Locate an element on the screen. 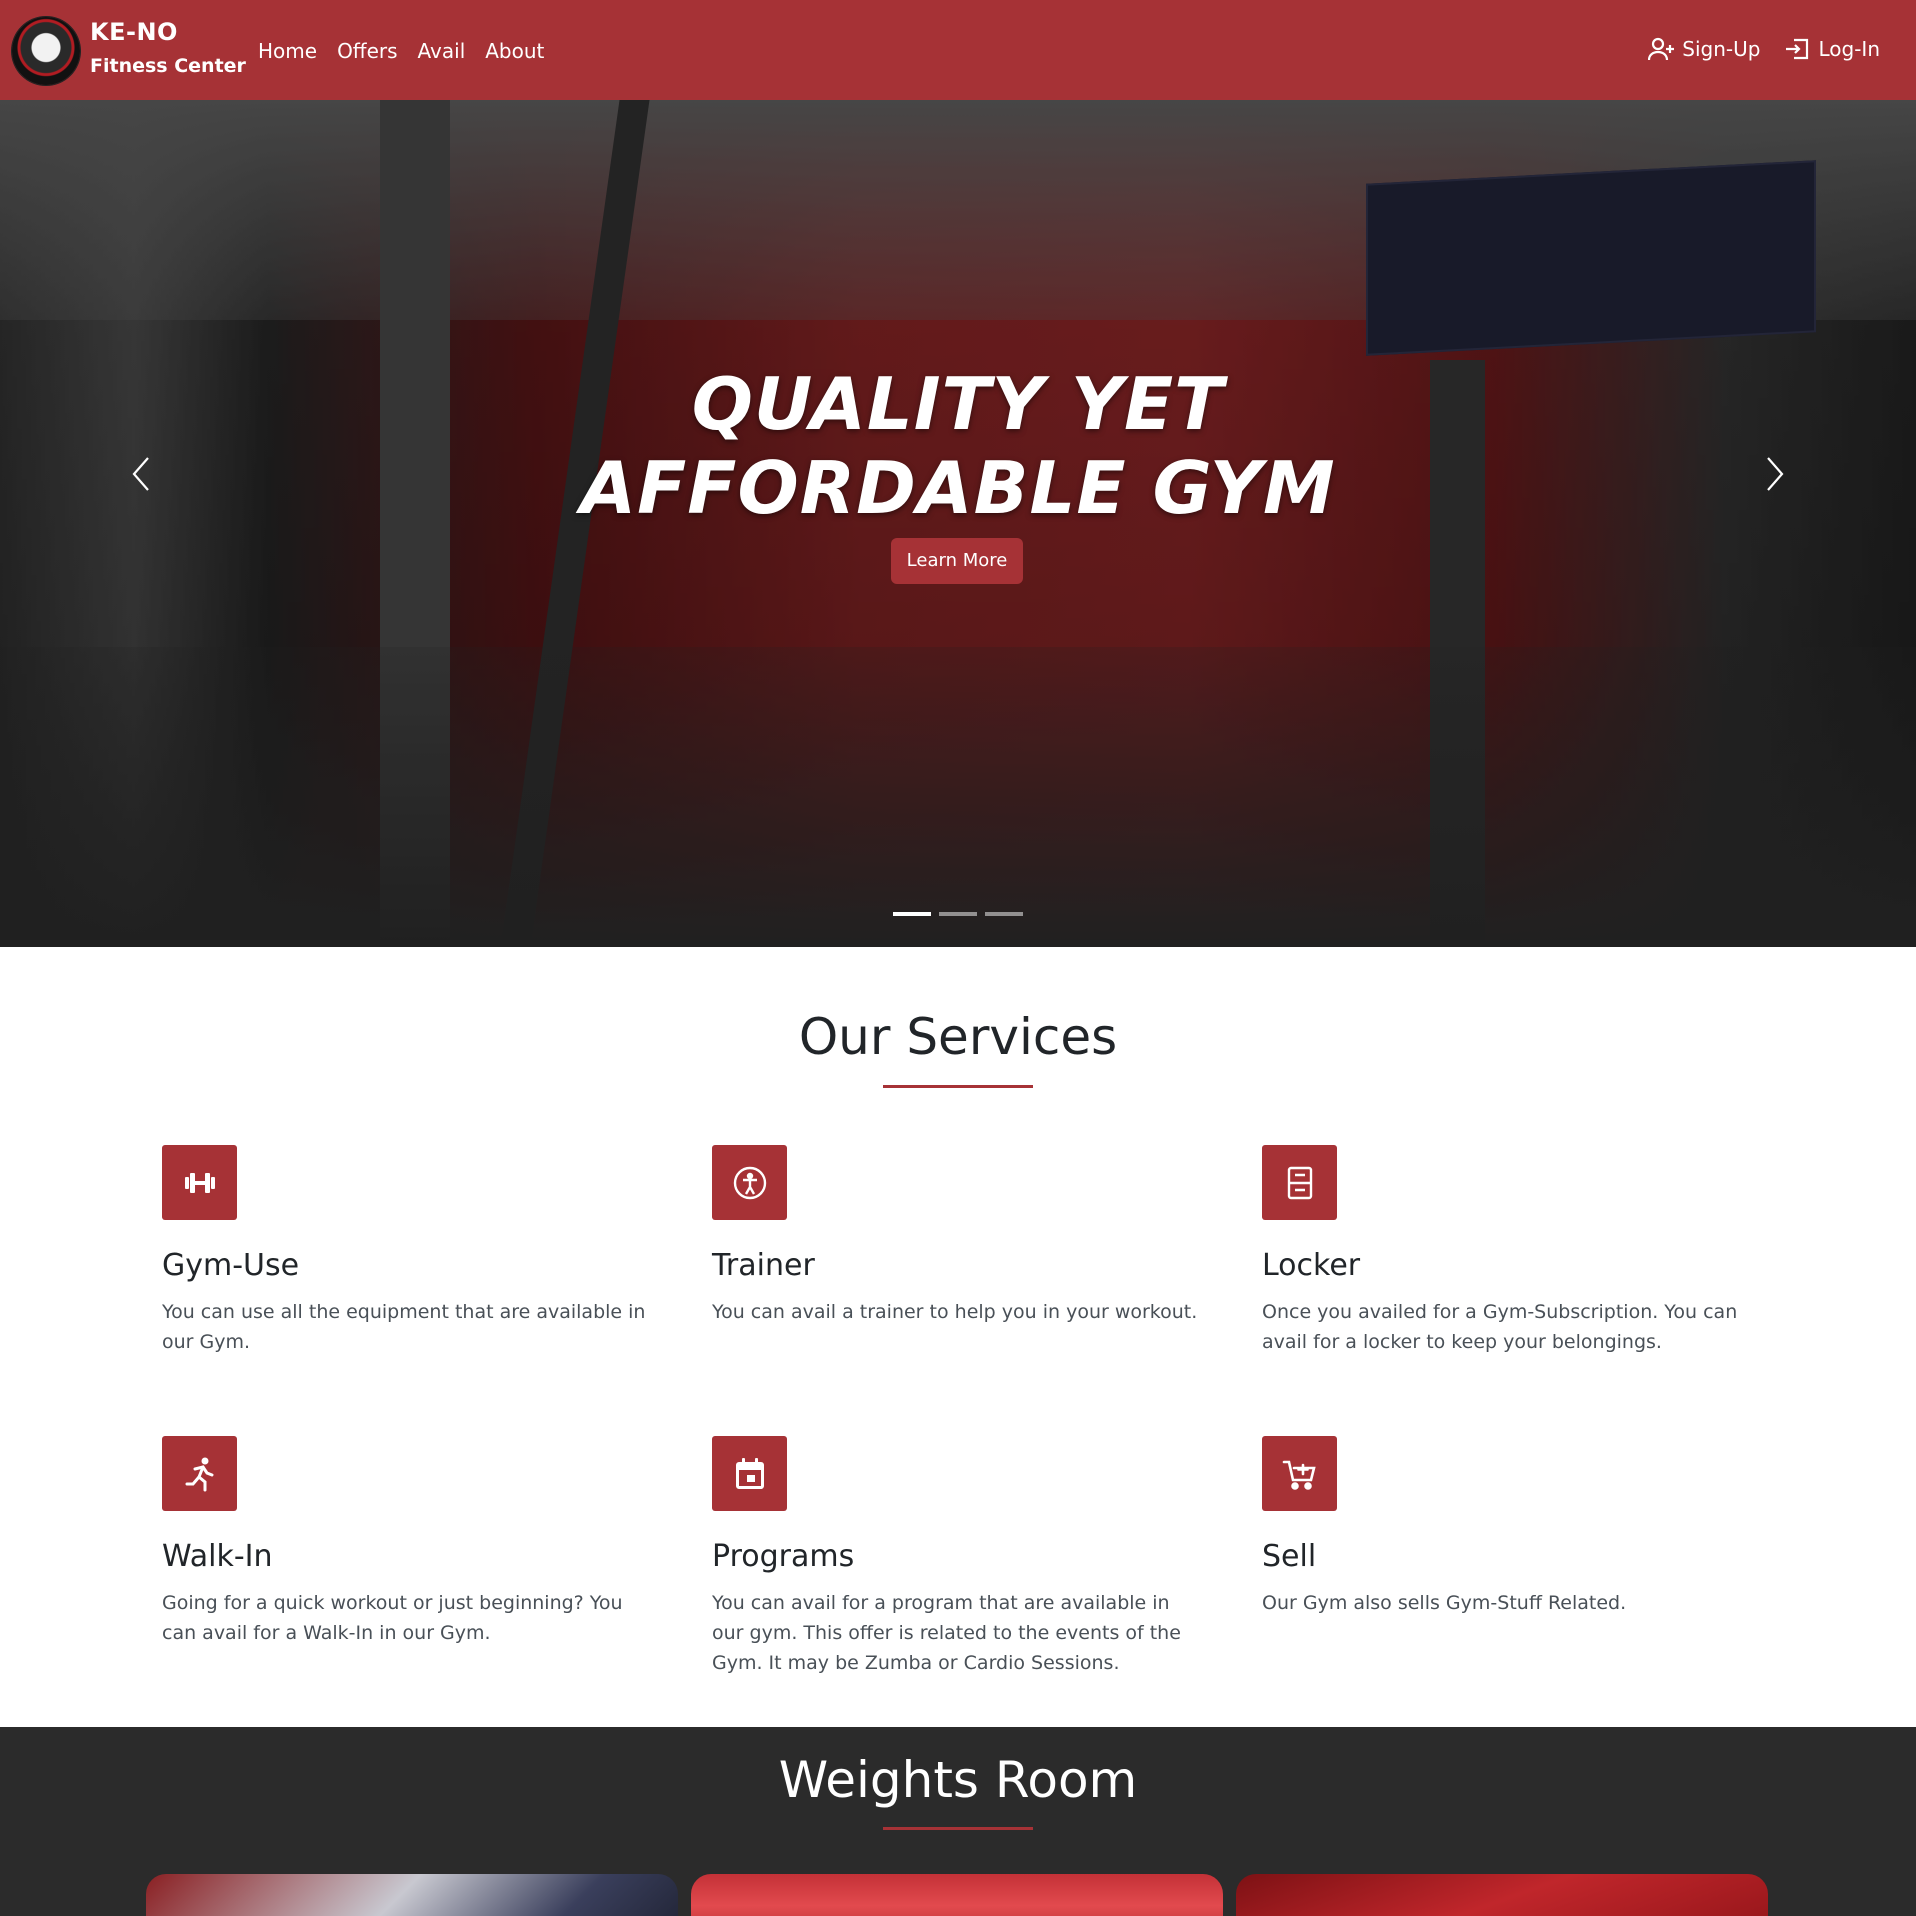  calendar-icon is located at coordinates (749, 1473).